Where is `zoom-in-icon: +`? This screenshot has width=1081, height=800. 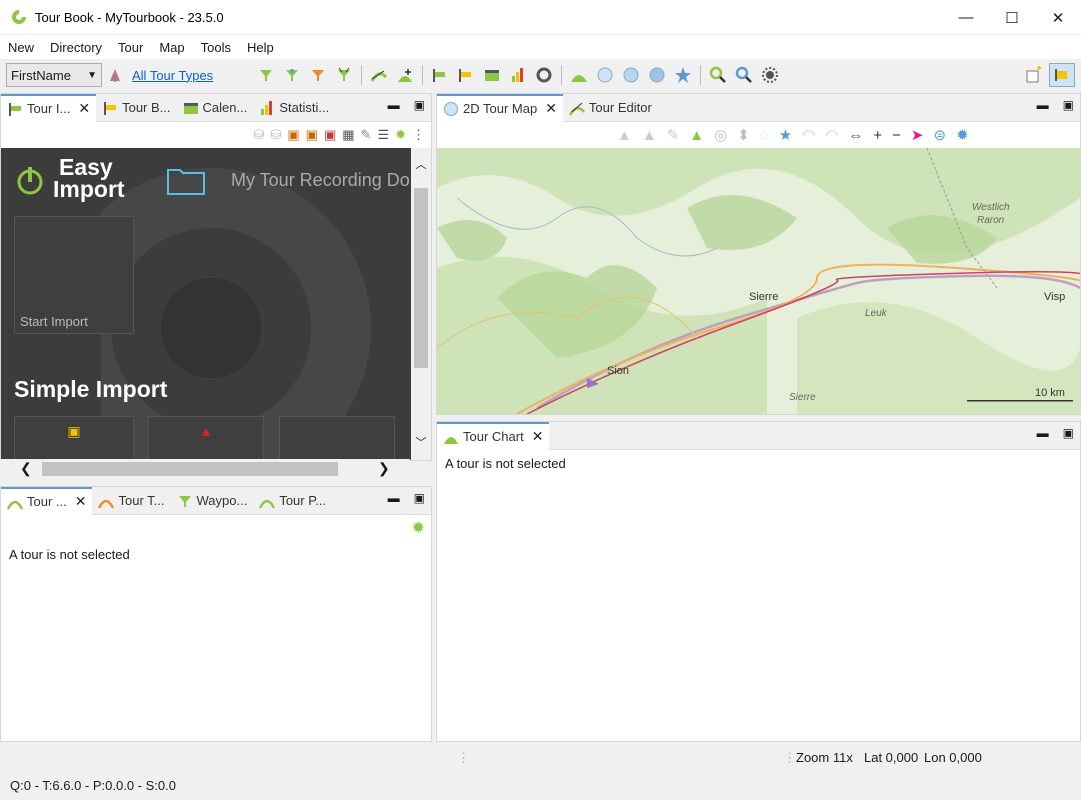
zoom-in-icon: + is located at coordinates (877, 135).